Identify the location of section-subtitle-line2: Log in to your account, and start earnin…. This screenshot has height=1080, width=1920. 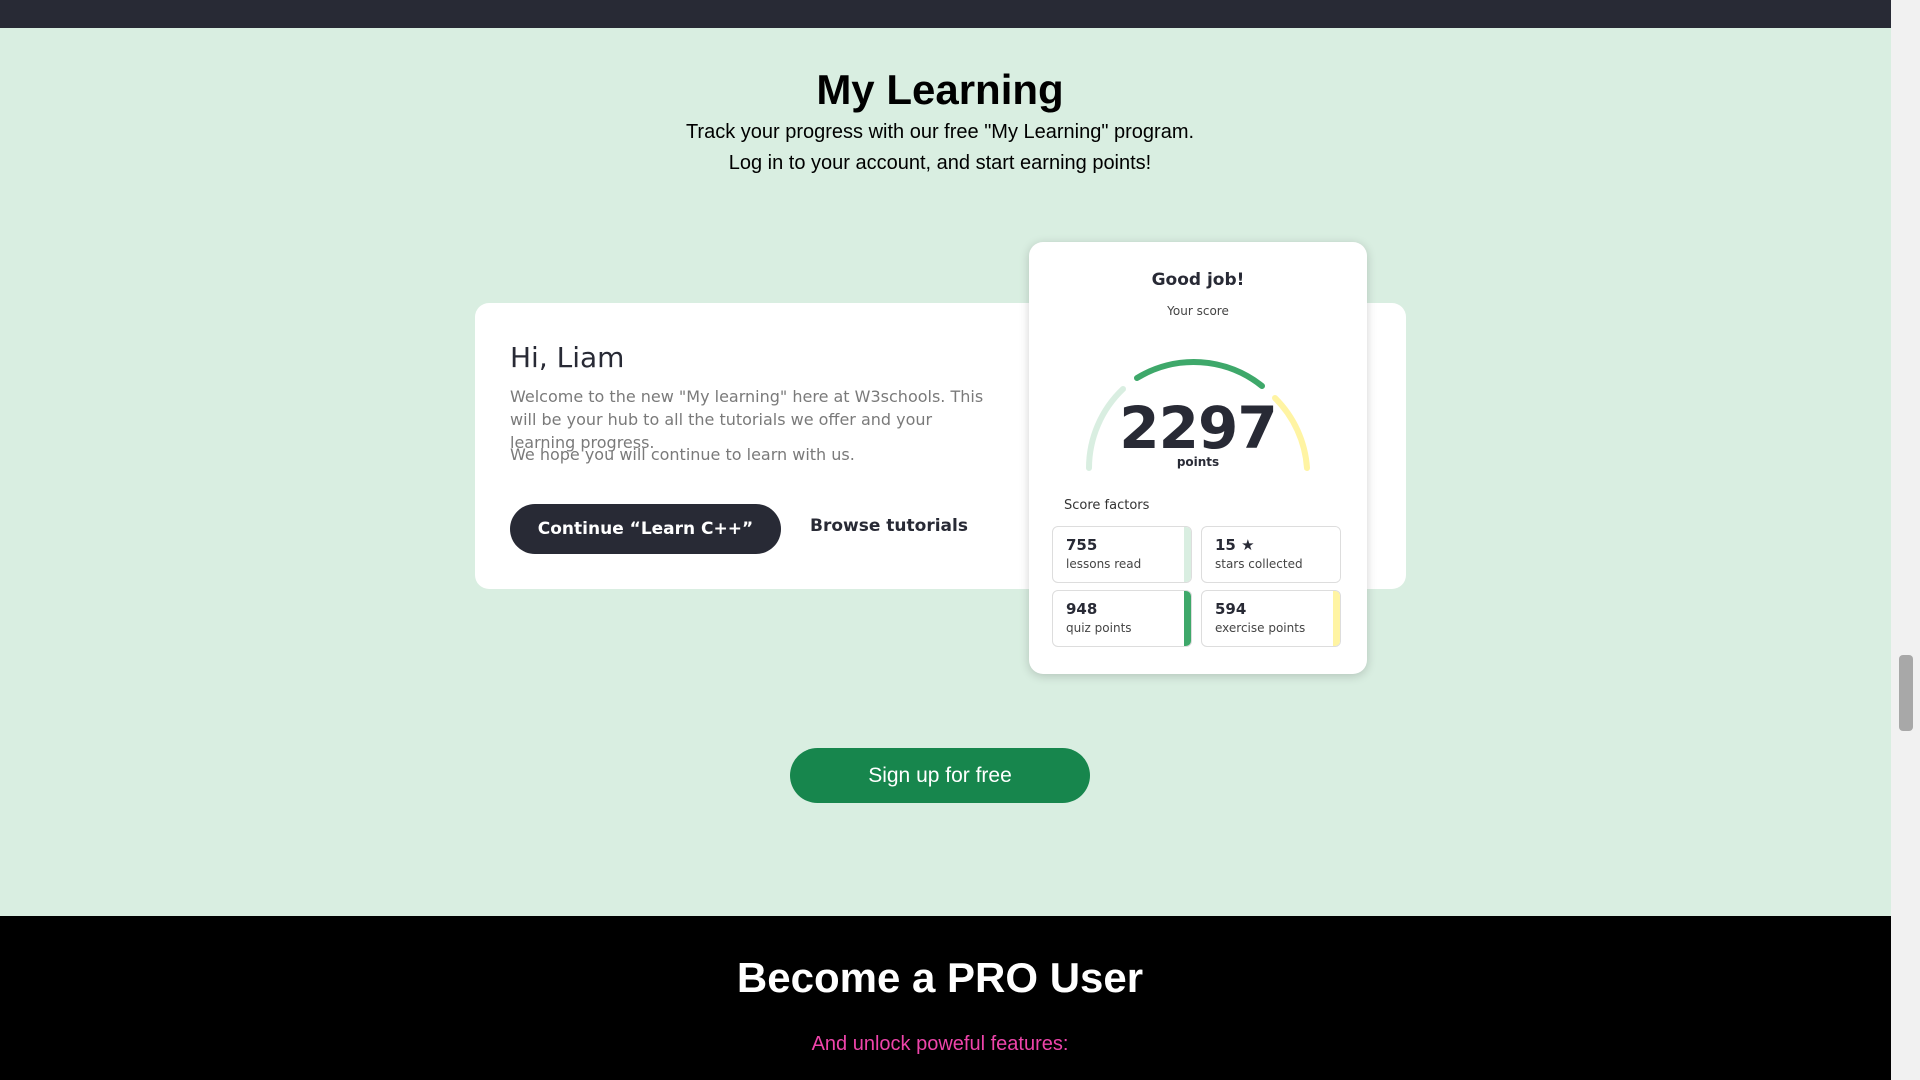
(940, 163).